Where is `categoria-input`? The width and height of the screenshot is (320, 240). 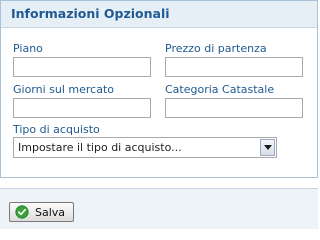
categoria-input is located at coordinates (234, 108).